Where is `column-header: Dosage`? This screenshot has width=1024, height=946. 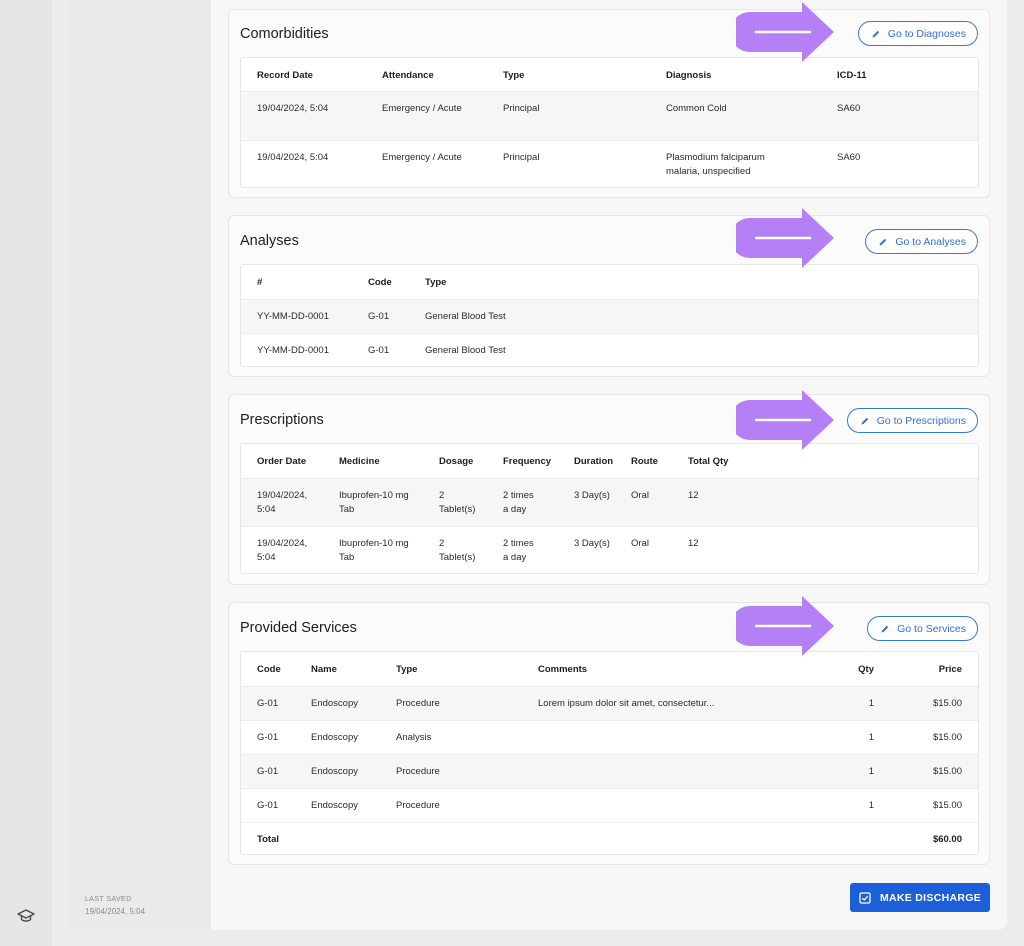
column-header: Dosage is located at coordinates (456, 461).